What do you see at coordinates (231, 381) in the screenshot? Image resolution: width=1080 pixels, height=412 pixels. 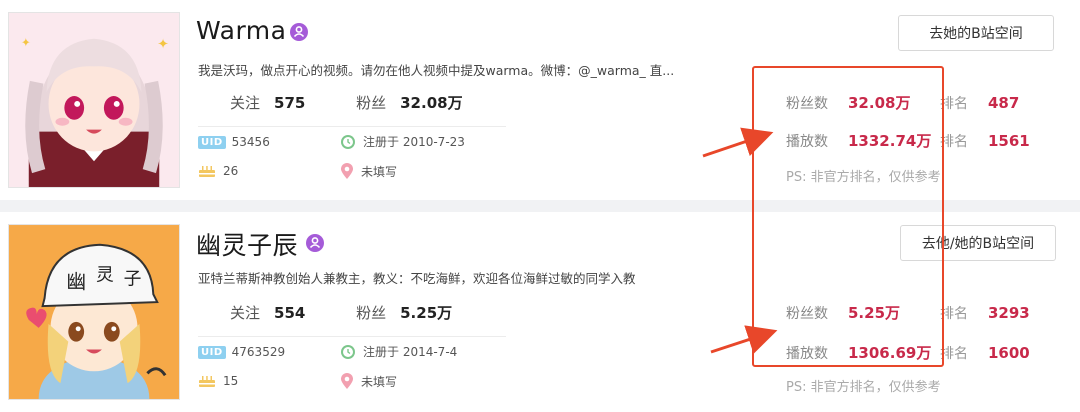 I see `level-value: 15` at bounding box center [231, 381].